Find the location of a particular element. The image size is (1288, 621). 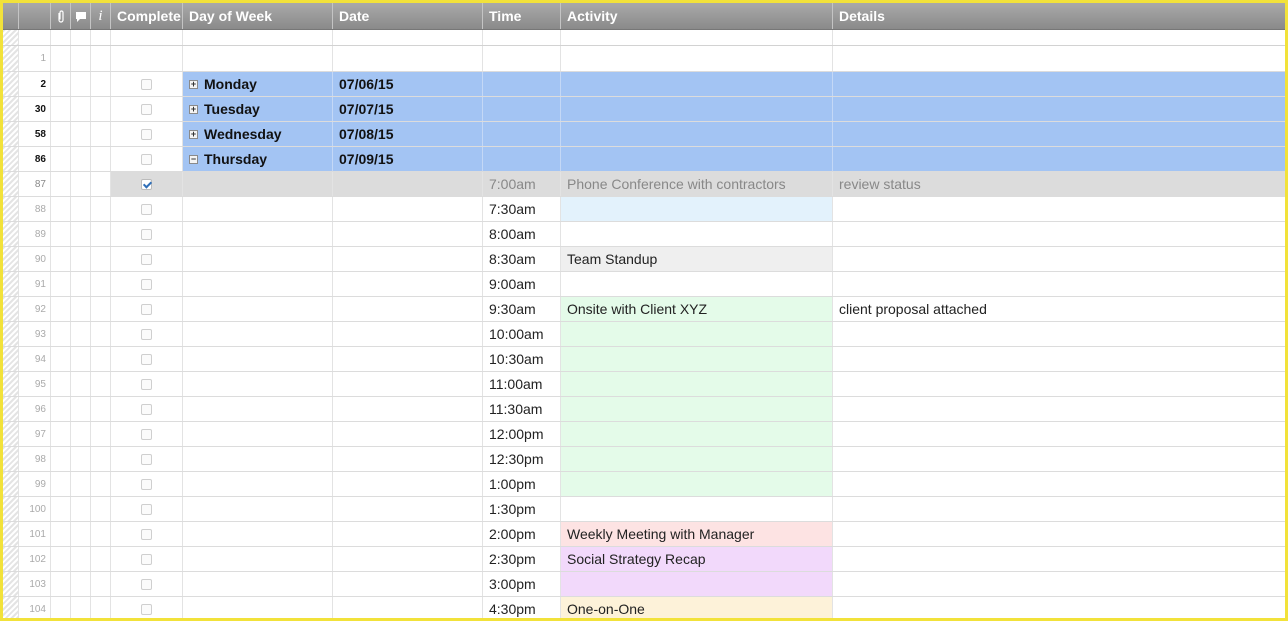

time-cell: 2:00pm is located at coordinates (522, 534).